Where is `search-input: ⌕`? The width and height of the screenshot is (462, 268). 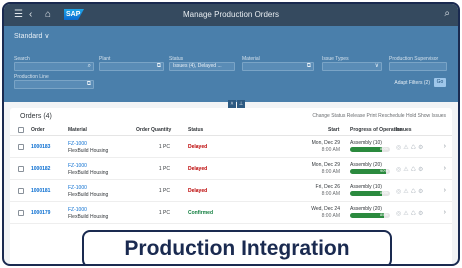 search-input: ⌕ is located at coordinates (54, 66).